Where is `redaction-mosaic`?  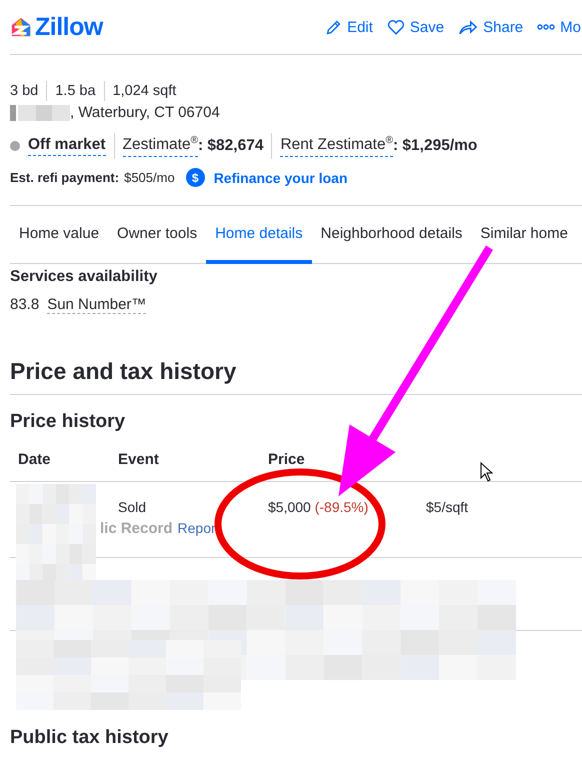
redaction-mosaic is located at coordinates (40, 112).